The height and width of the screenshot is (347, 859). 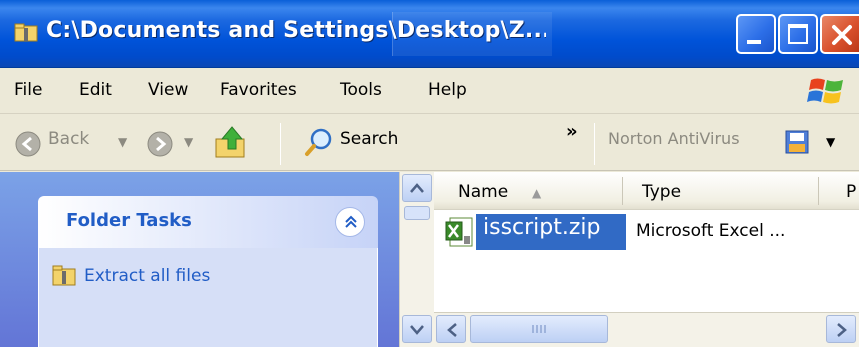 I want to click on zip-file-icon, so click(x=459, y=232).